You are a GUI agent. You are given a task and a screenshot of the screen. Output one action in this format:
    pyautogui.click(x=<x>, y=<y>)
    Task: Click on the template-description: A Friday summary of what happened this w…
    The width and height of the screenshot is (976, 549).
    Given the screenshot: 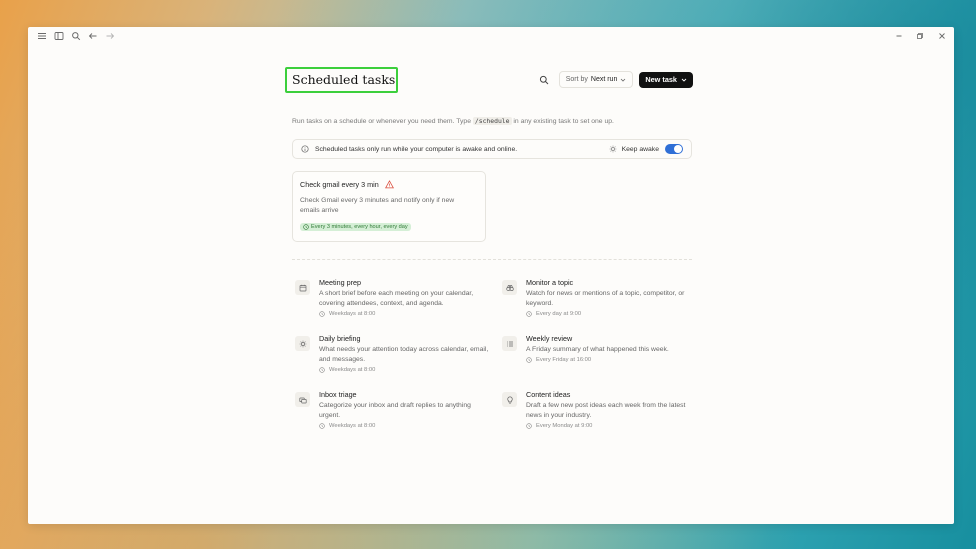 What is the action you would take?
    pyautogui.click(x=597, y=349)
    